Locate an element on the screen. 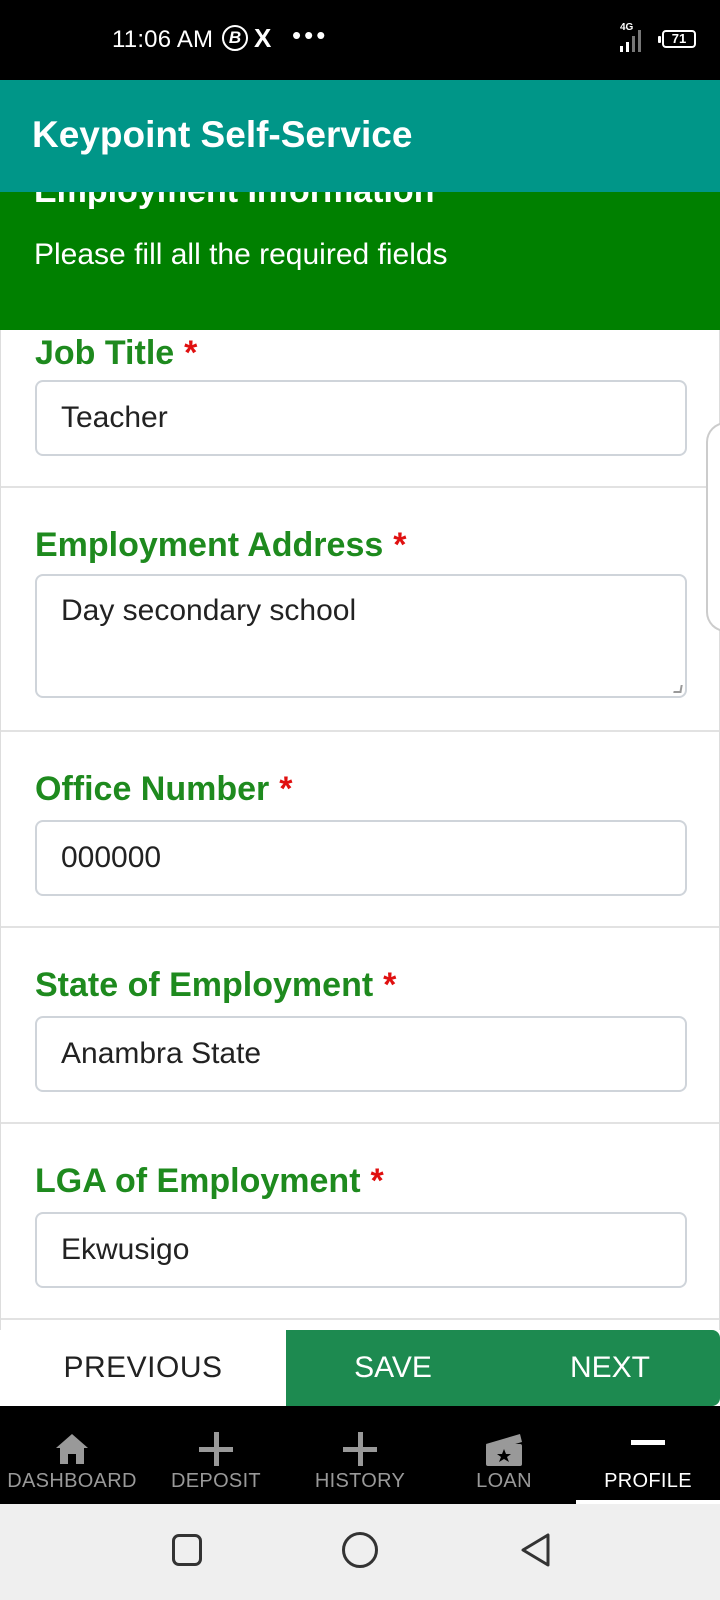  job-title-input: Teacher is located at coordinates (361, 418).